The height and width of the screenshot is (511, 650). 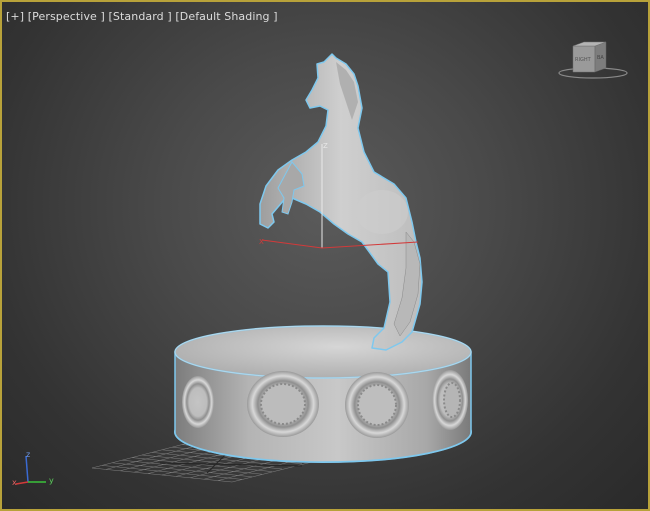 I want to click on tripod-y-label: y, so click(x=51, y=480).